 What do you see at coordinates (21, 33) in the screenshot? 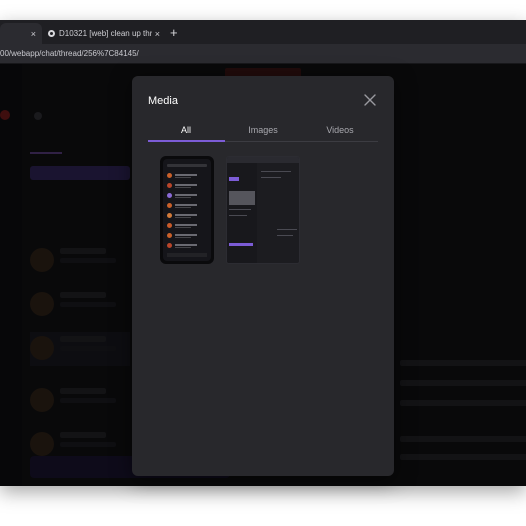
I see `browser-tab-active: ×` at bounding box center [21, 33].